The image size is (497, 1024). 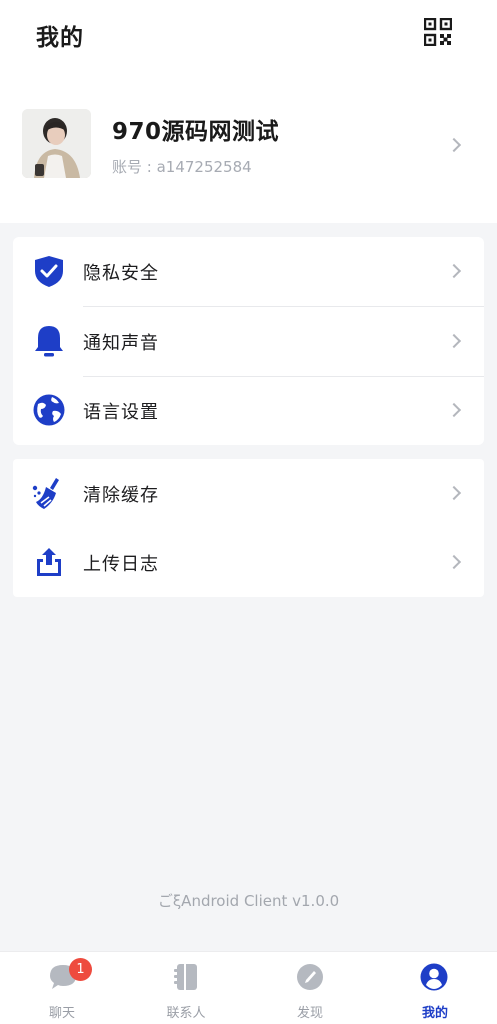 I want to click on menu-item-upload-log: 上传日志, so click(x=248, y=562).